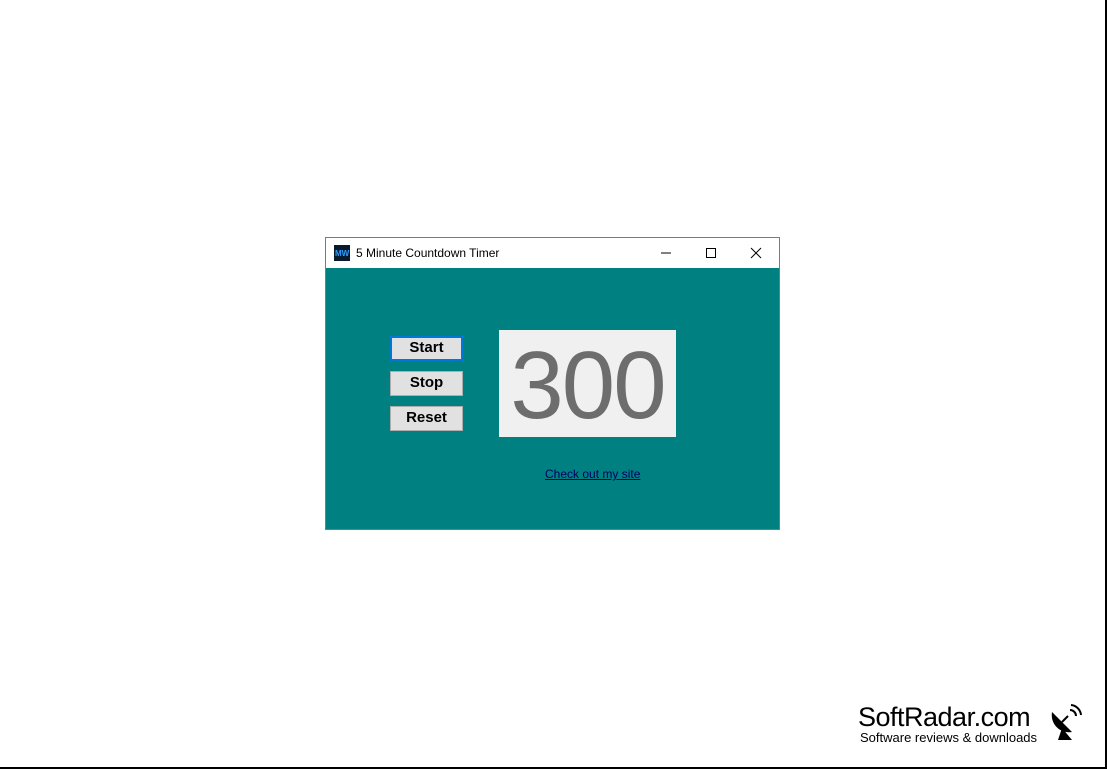  I want to click on watermark-name: SoftRadar.com, so click(944, 717).